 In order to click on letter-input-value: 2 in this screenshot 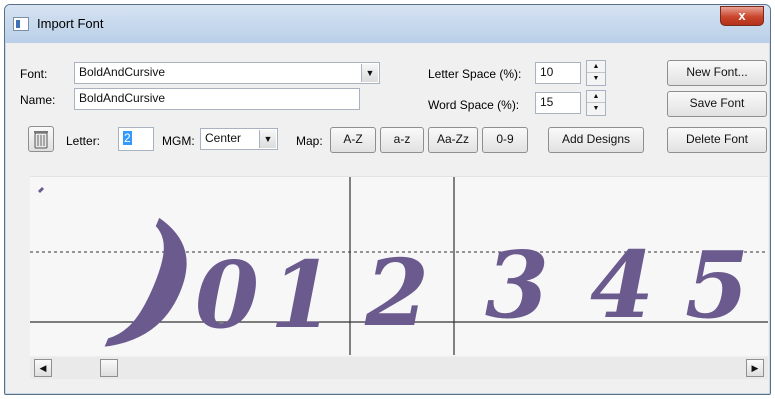, I will do `click(127, 138)`.